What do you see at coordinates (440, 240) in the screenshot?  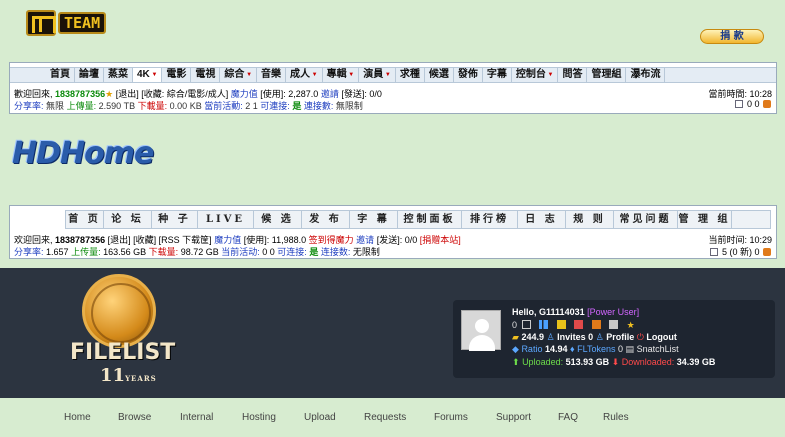 I see `donate-link: [捐赠本站]` at bounding box center [440, 240].